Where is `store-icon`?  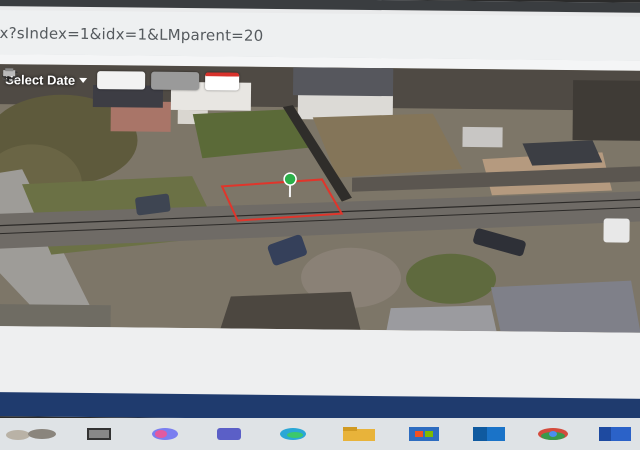
store-icon is located at coordinates (424, 434).